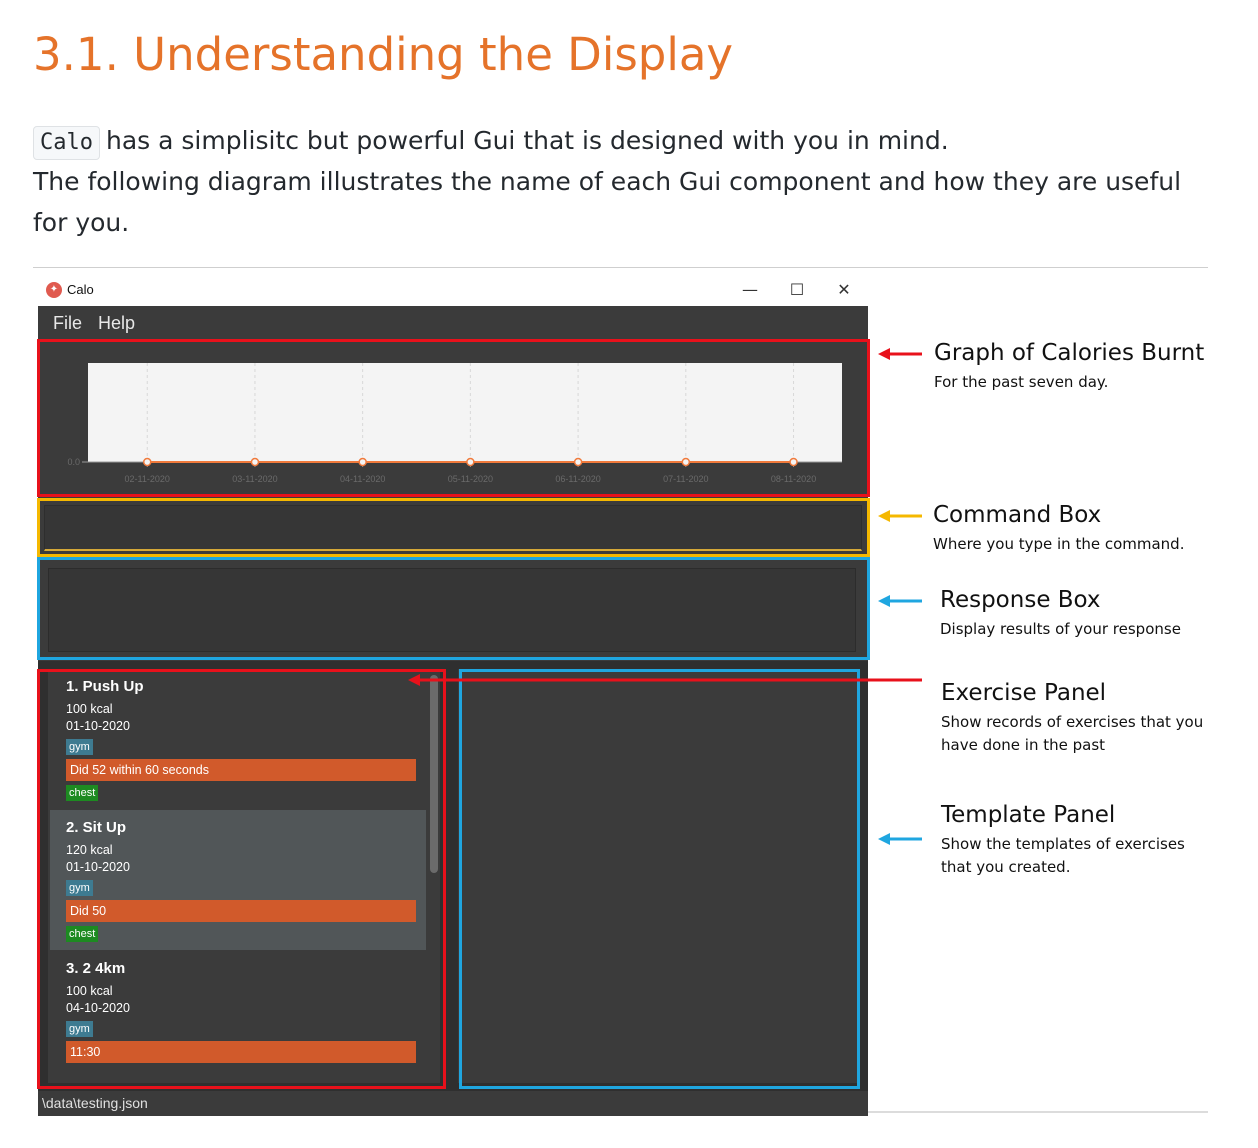  I want to click on response-annotation-title: Response Box, so click(1020, 600).